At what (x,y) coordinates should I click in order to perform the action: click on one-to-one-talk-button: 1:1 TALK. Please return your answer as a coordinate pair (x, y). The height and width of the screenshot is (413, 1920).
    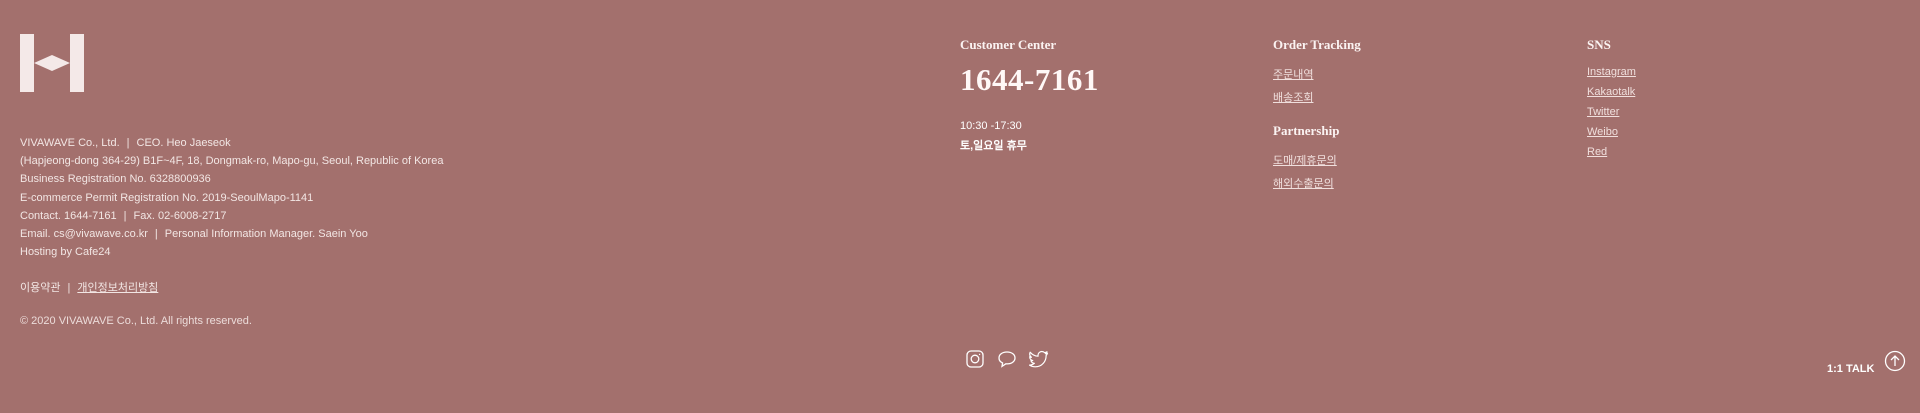
    Looking at the image, I should click on (1850, 369).